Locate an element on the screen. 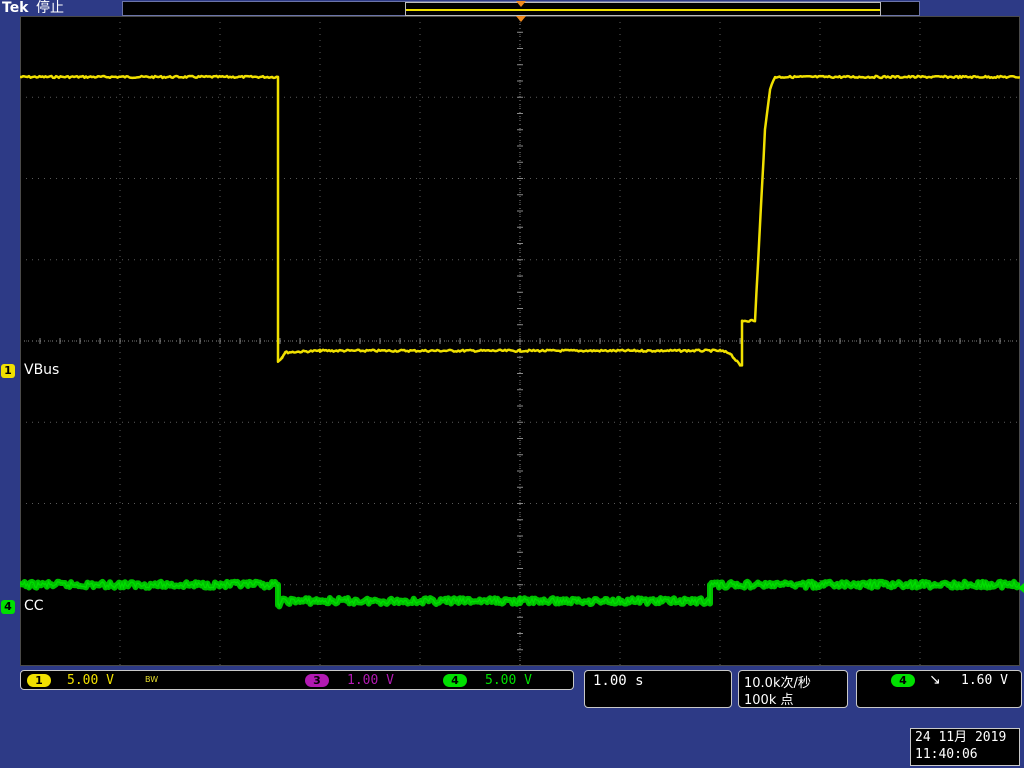 The height and width of the screenshot is (768, 1024). date-time-display: 24 11月 2019 11:40:06 is located at coordinates (965, 747).